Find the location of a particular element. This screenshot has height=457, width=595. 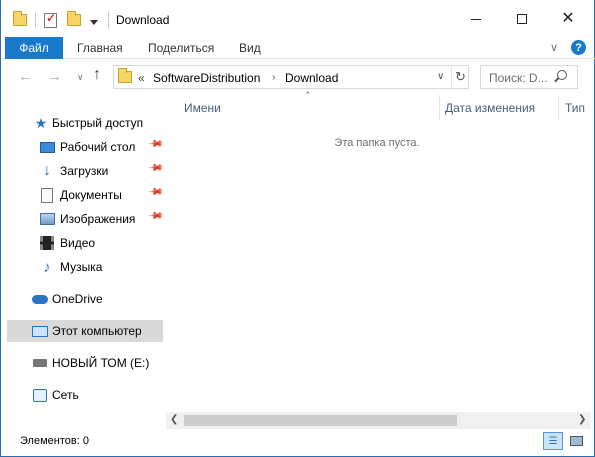

scrollbar-thumb is located at coordinates (320, 420).